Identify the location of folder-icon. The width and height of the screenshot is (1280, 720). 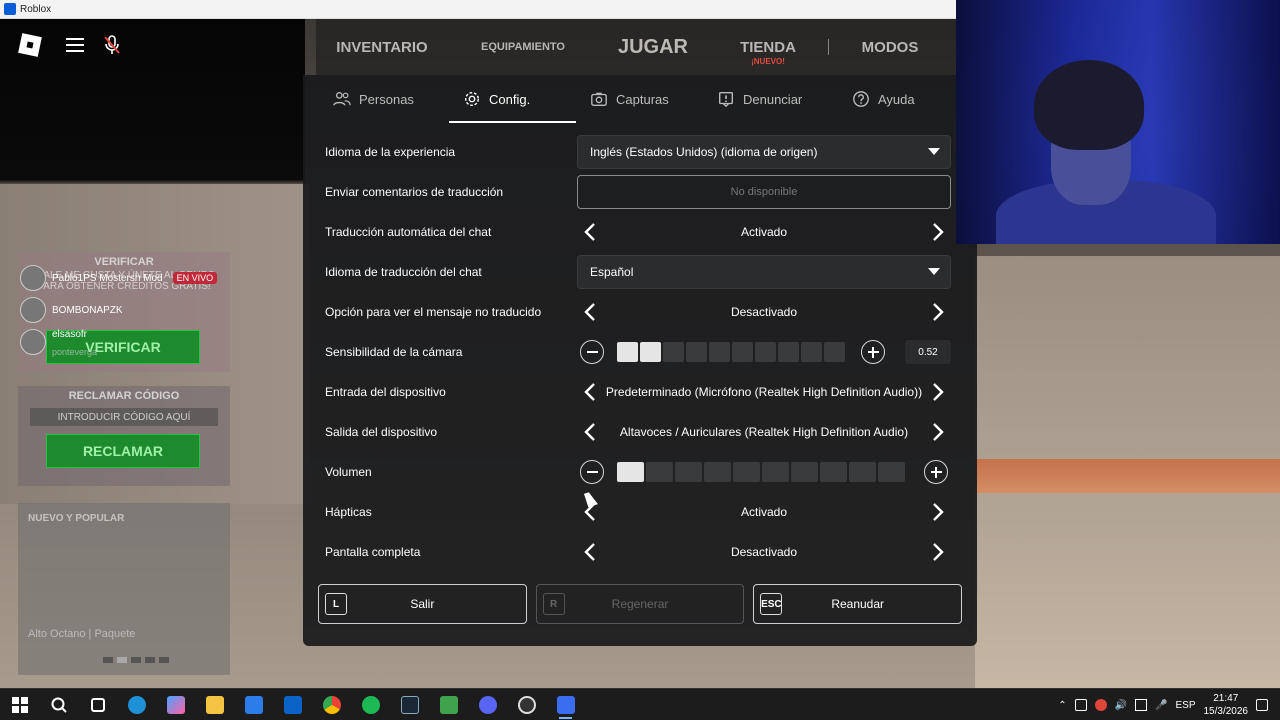
(214, 704).